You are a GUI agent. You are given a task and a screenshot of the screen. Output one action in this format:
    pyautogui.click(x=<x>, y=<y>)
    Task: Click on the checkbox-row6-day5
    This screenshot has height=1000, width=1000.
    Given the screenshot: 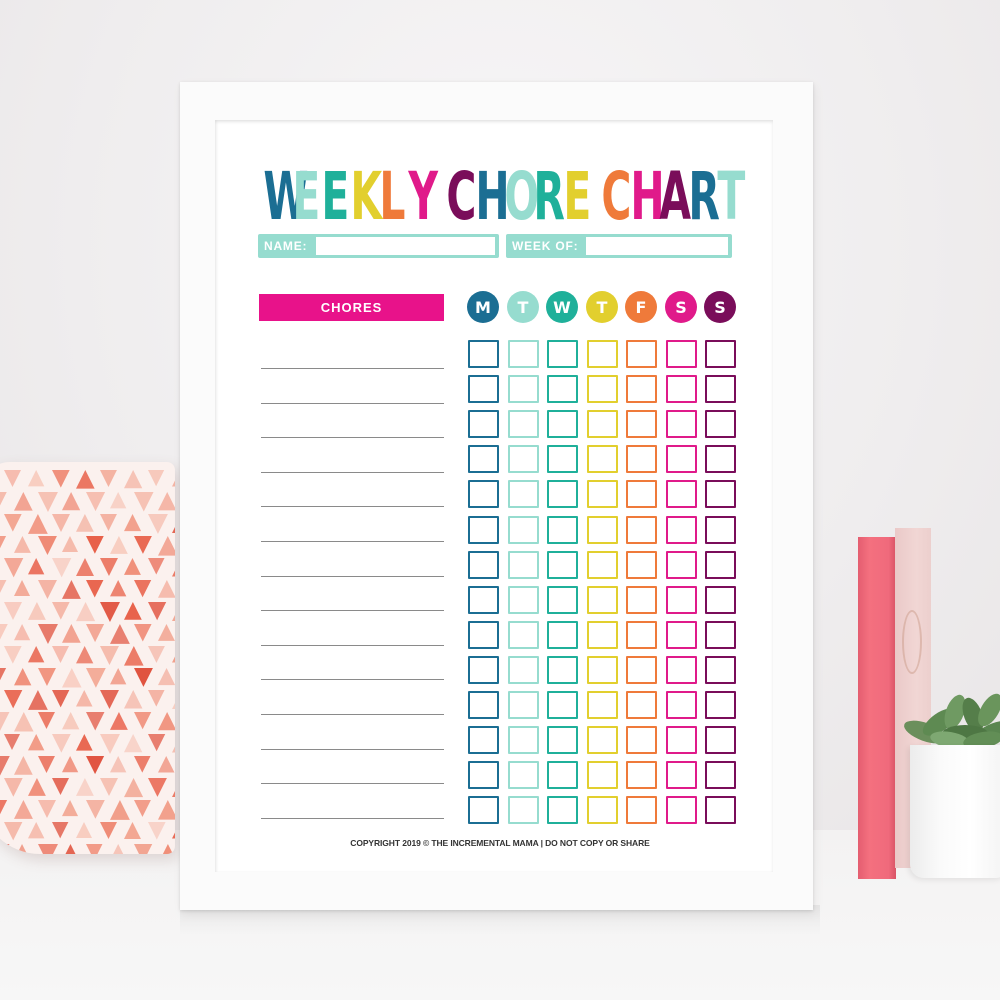 What is the action you would take?
    pyautogui.click(x=641, y=529)
    